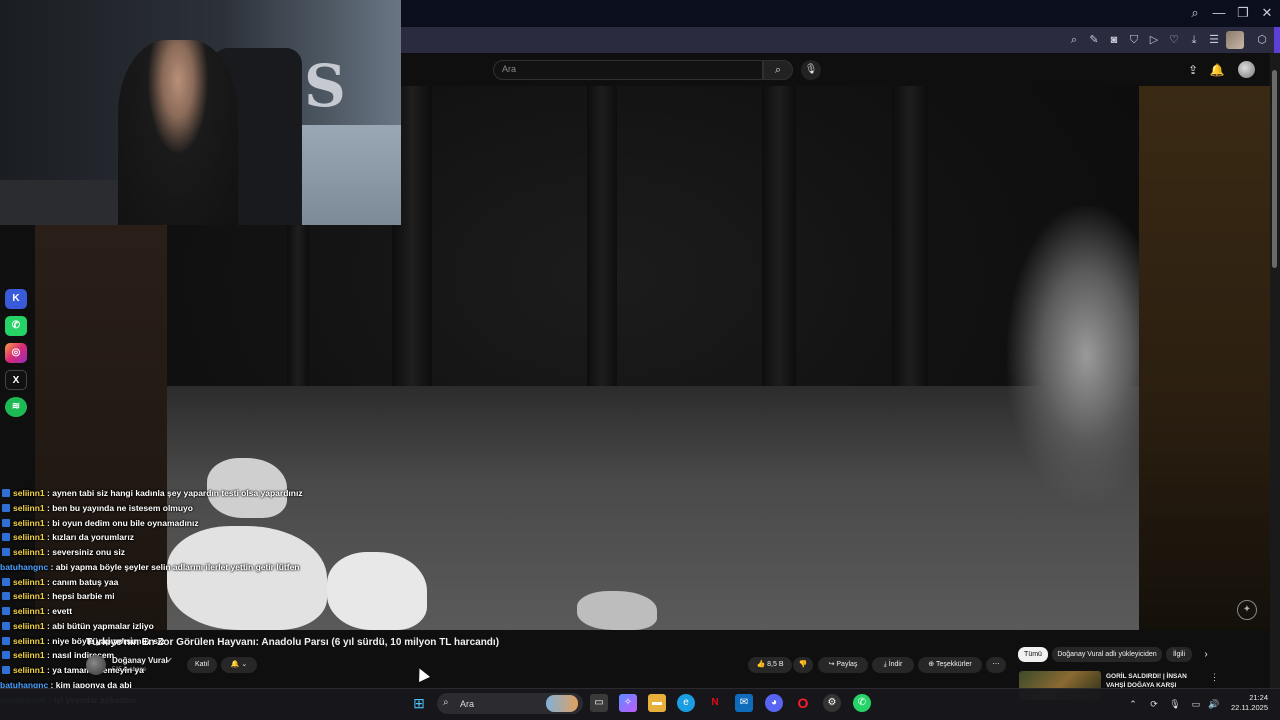 This screenshot has width=1280, height=720. Describe the element at coordinates (1194, 40) in the screenshot. I see `download-icon: ⤓` at that location.